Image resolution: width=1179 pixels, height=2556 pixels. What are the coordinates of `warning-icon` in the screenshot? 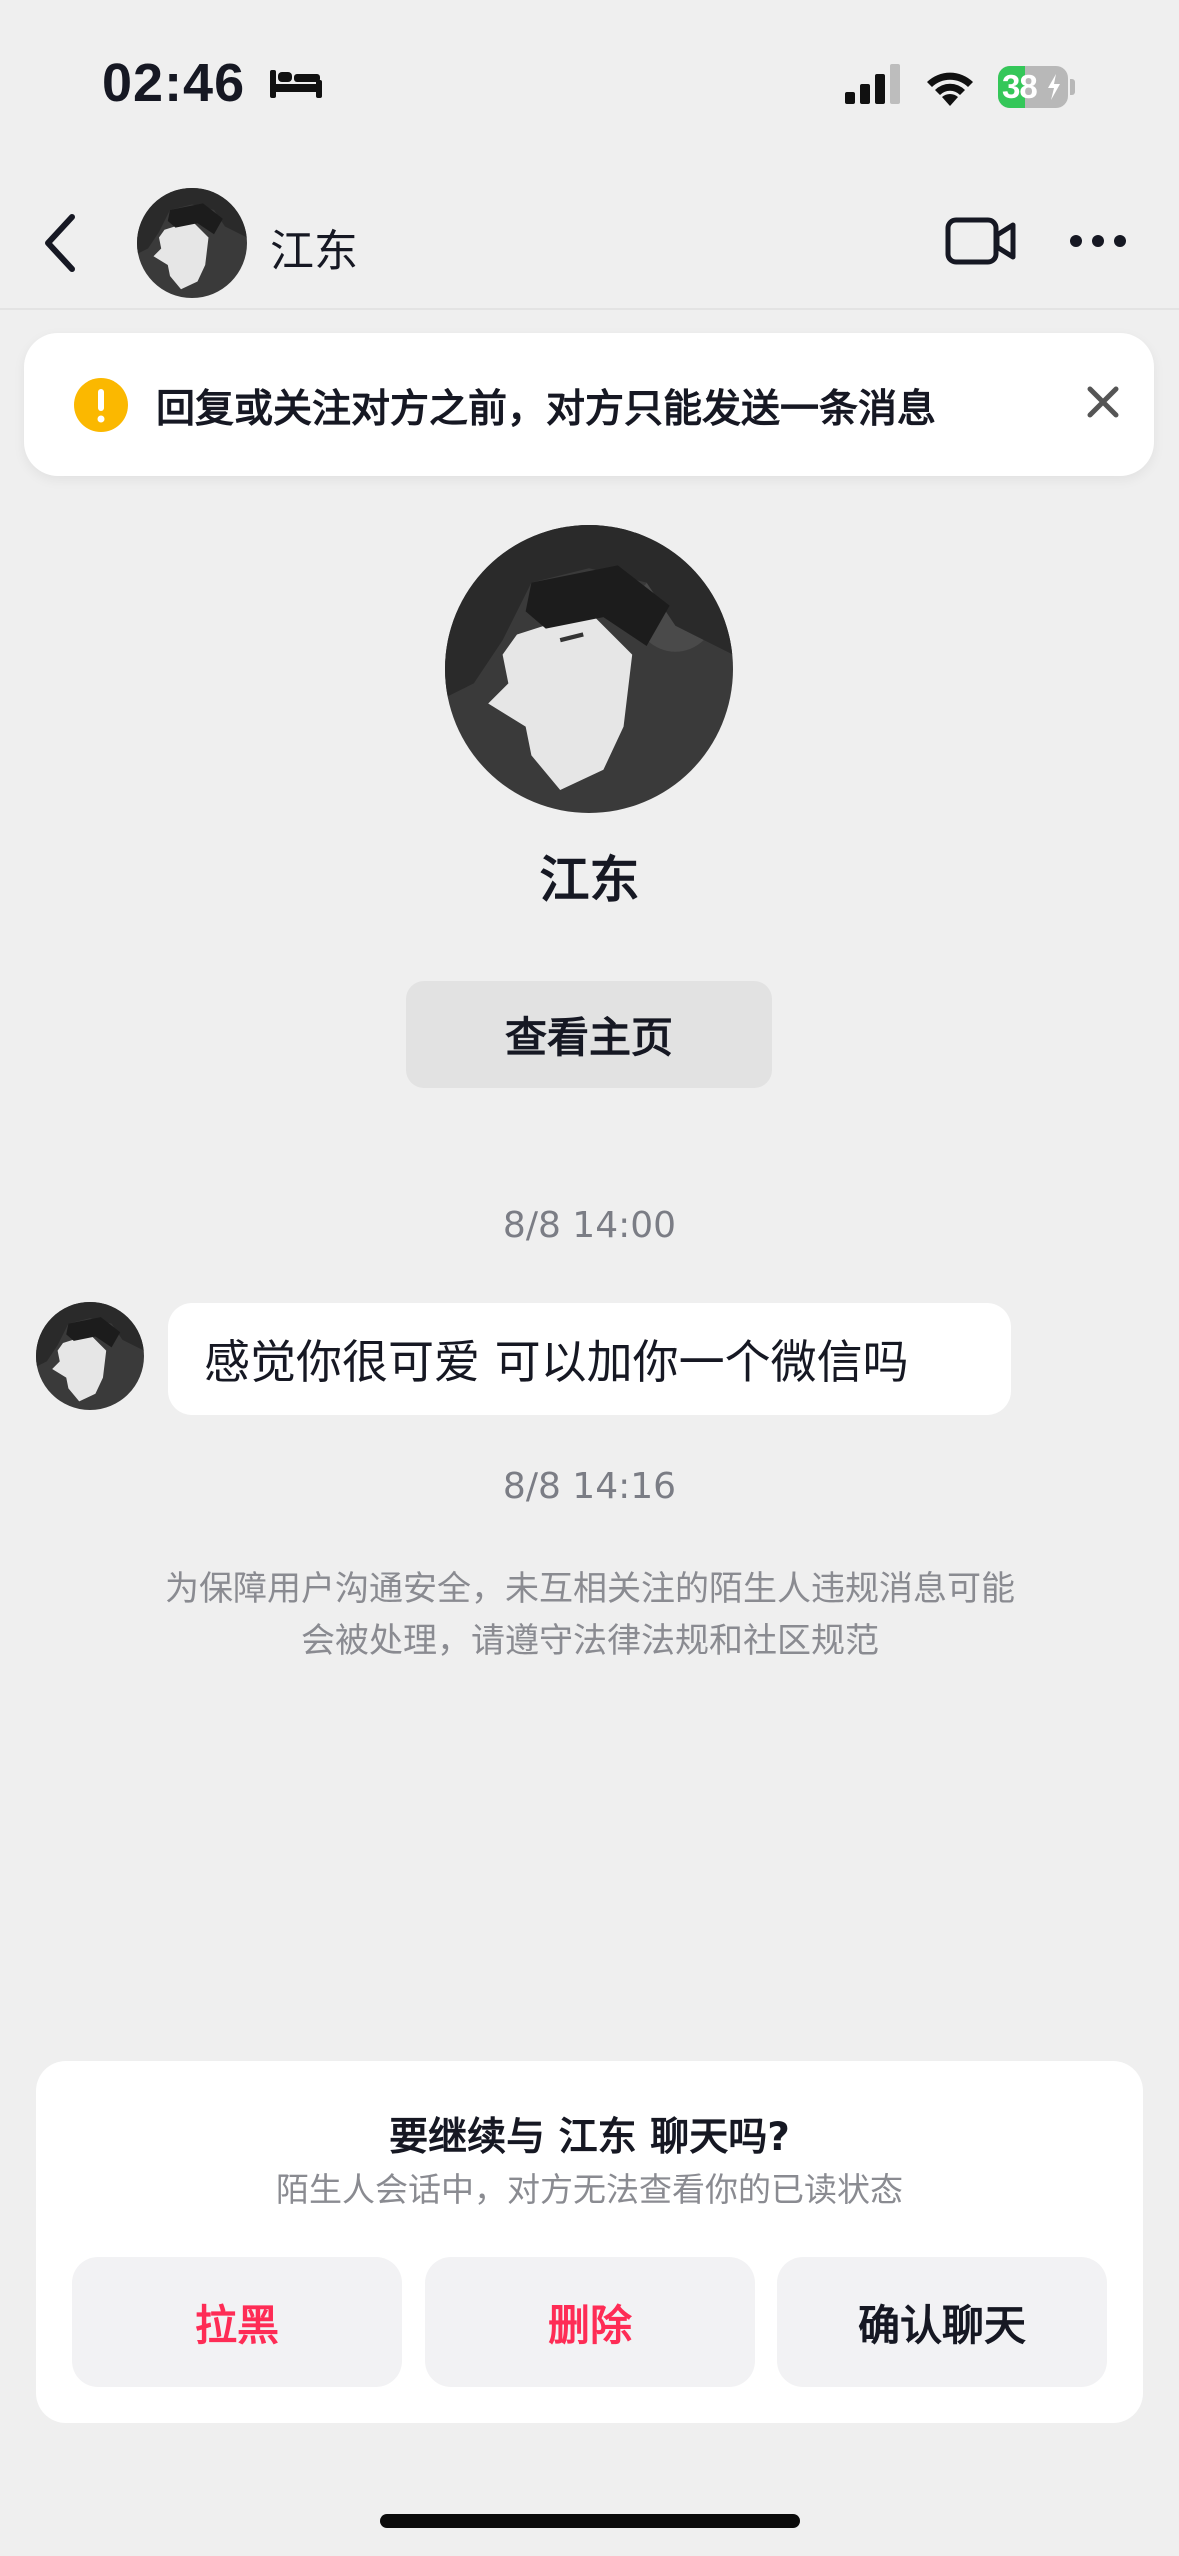 It's located at (101, 405).